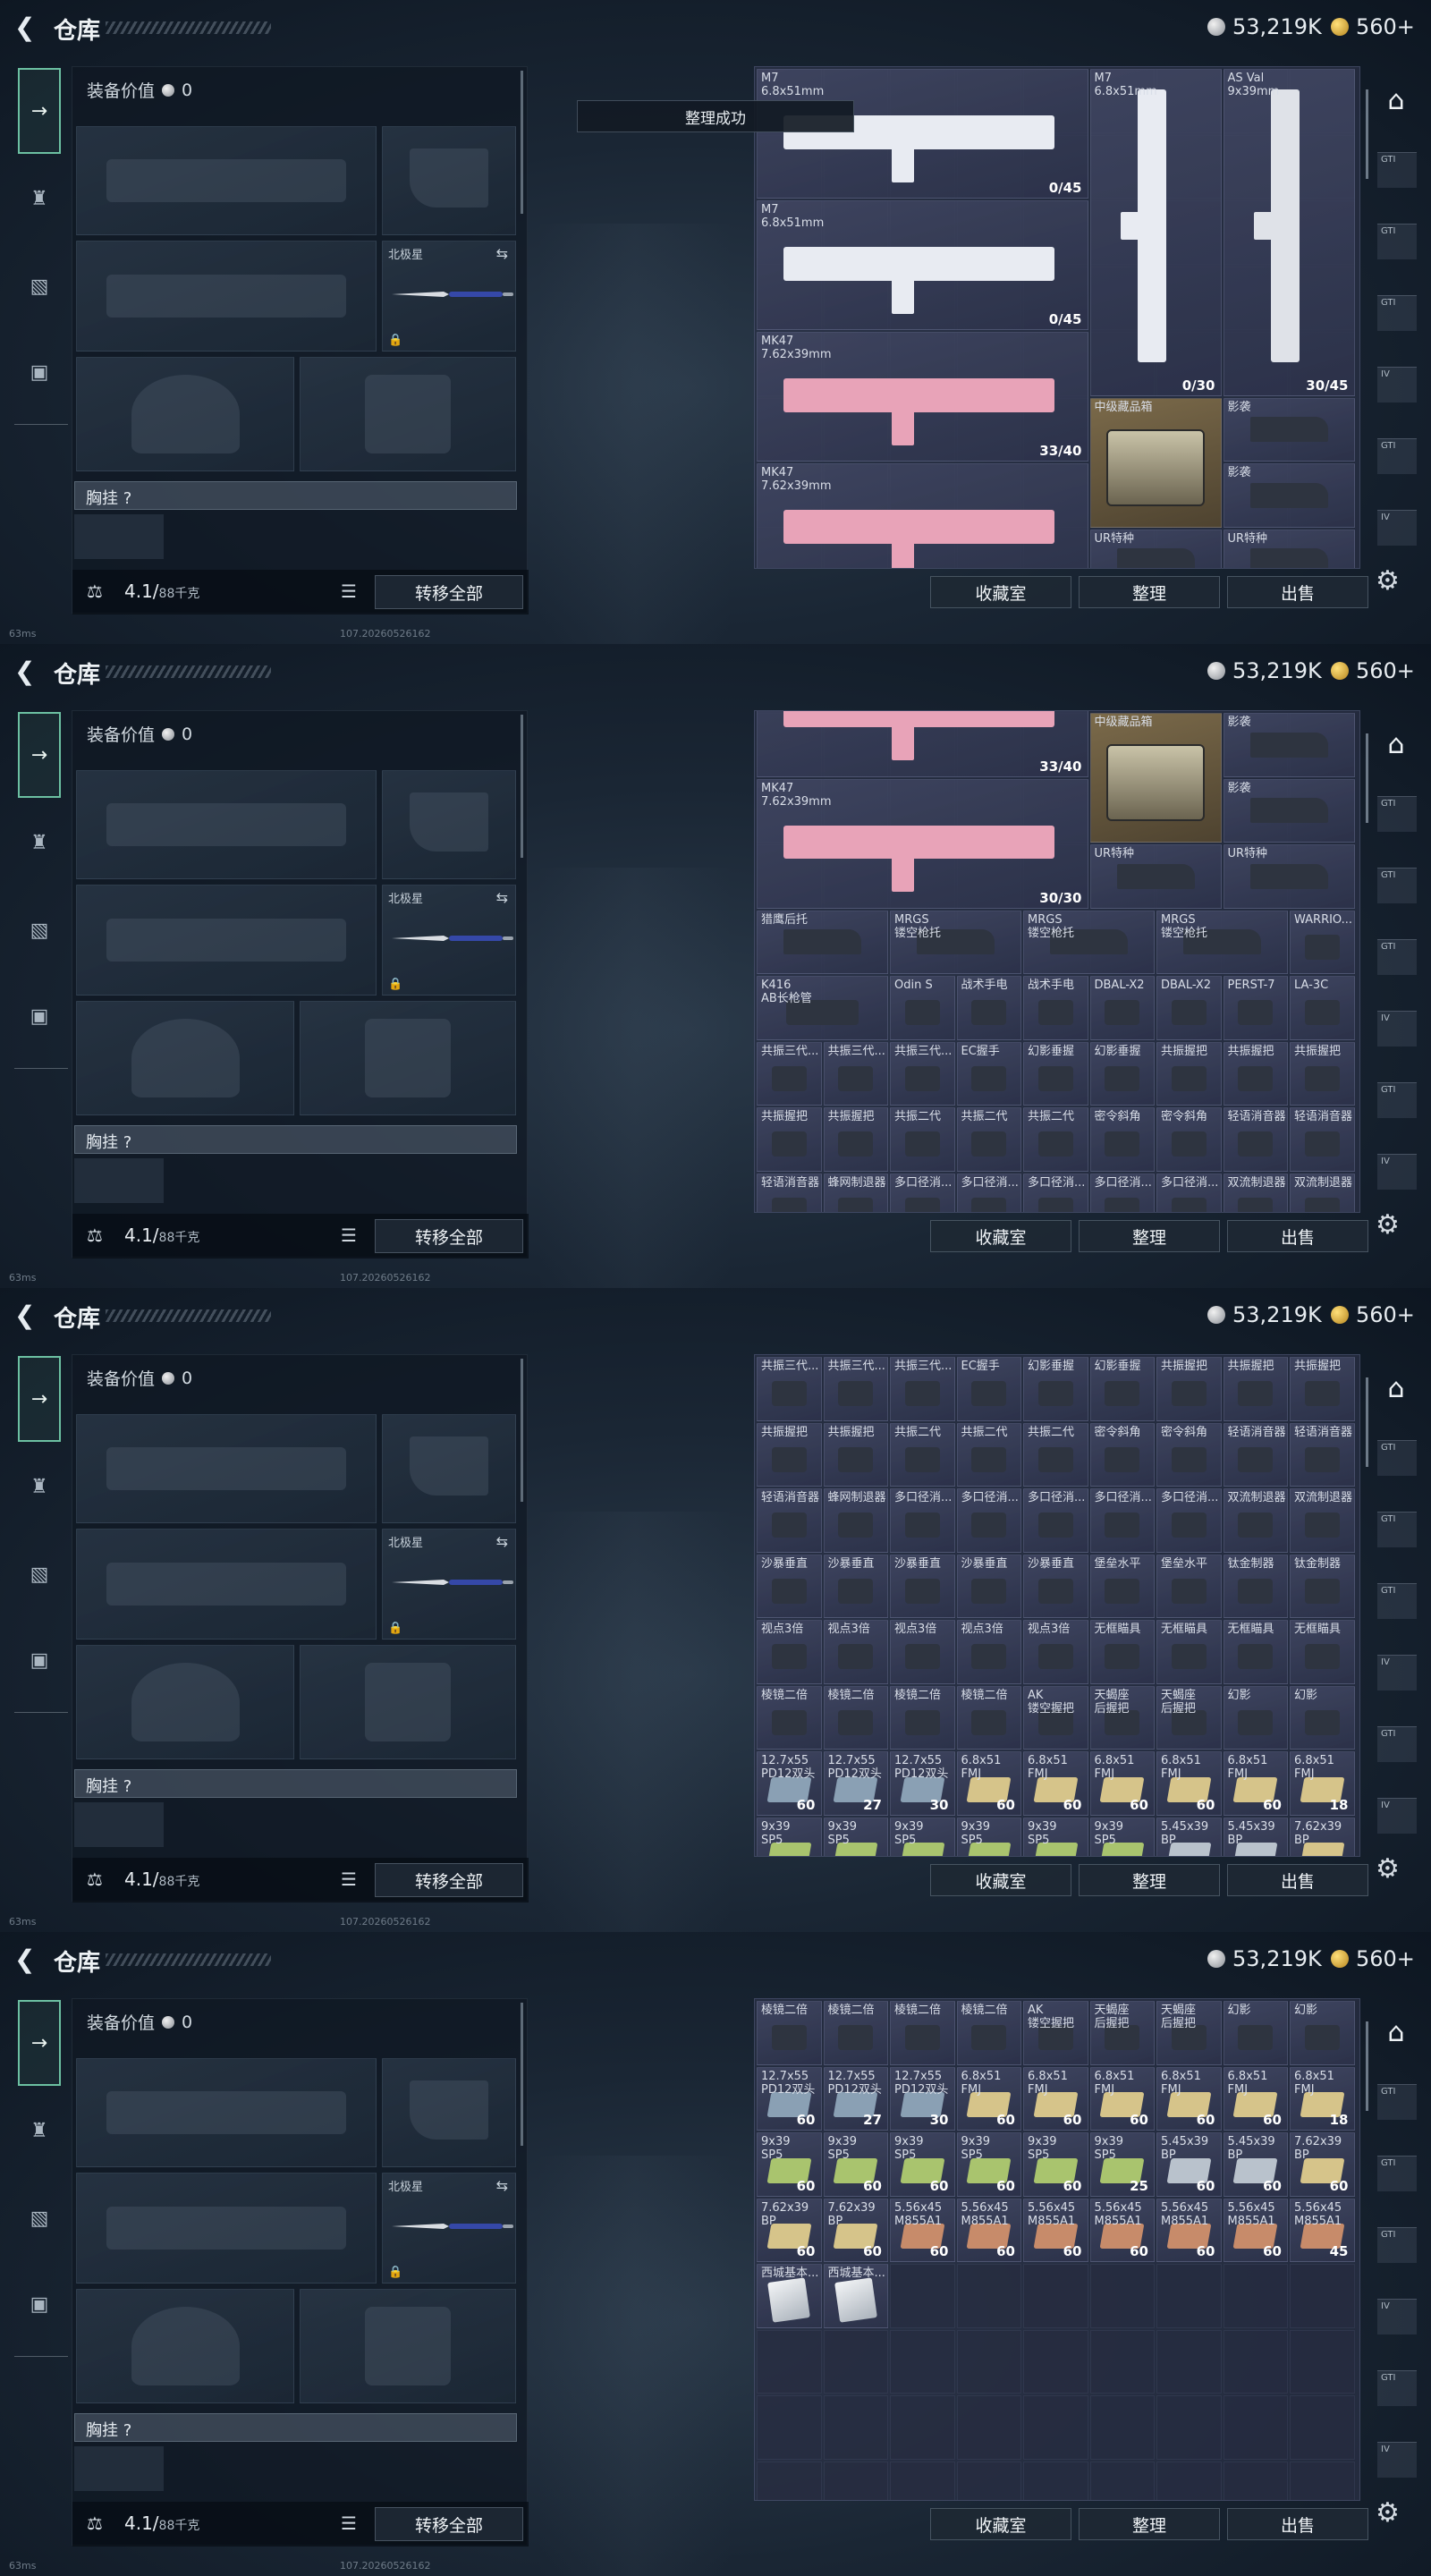 The image size is (1431, 2576). What do you see at coordinates (1001, 2524) in the screenshot?
I see `collection-room-button: 收藏室` at bounding box center [1001, 2524].